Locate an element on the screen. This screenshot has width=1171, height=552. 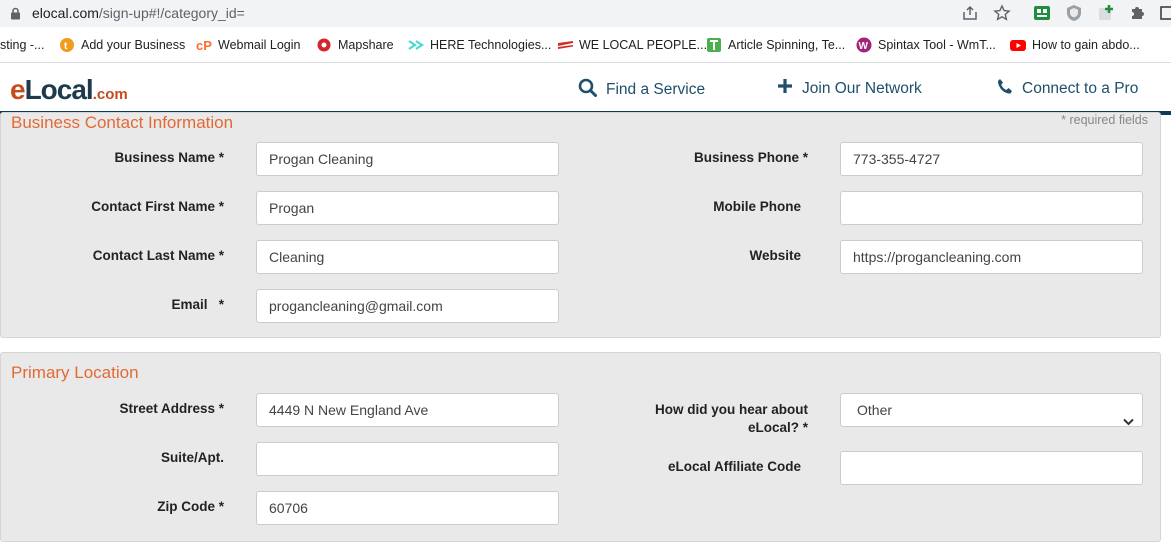
plus-icon is located at coordinates (785, 88).